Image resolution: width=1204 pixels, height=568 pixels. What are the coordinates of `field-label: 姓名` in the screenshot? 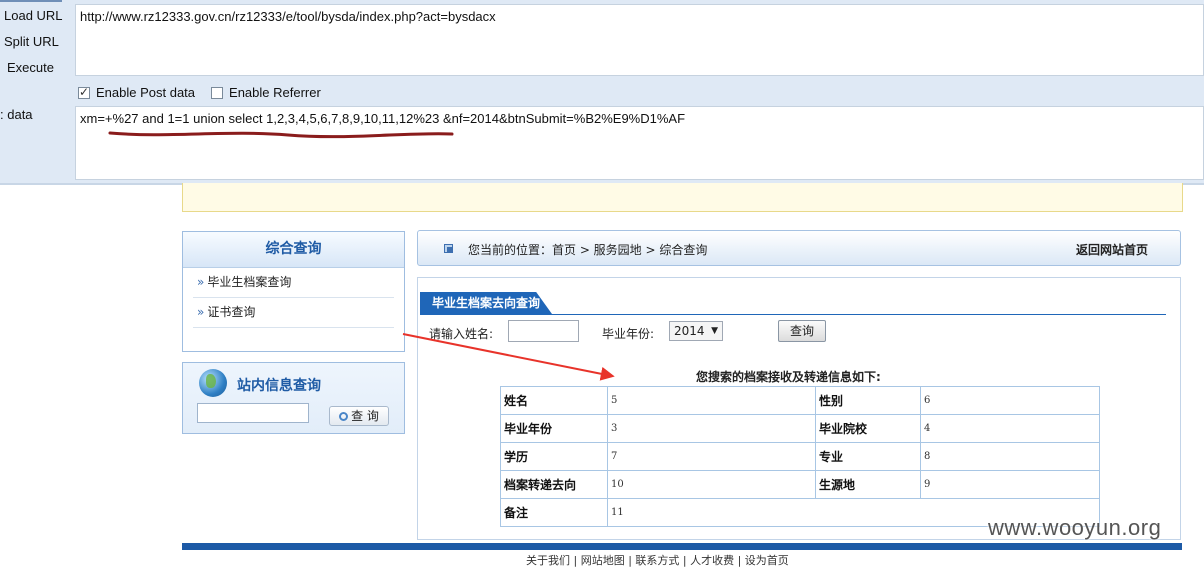 It's located at (554, 400).